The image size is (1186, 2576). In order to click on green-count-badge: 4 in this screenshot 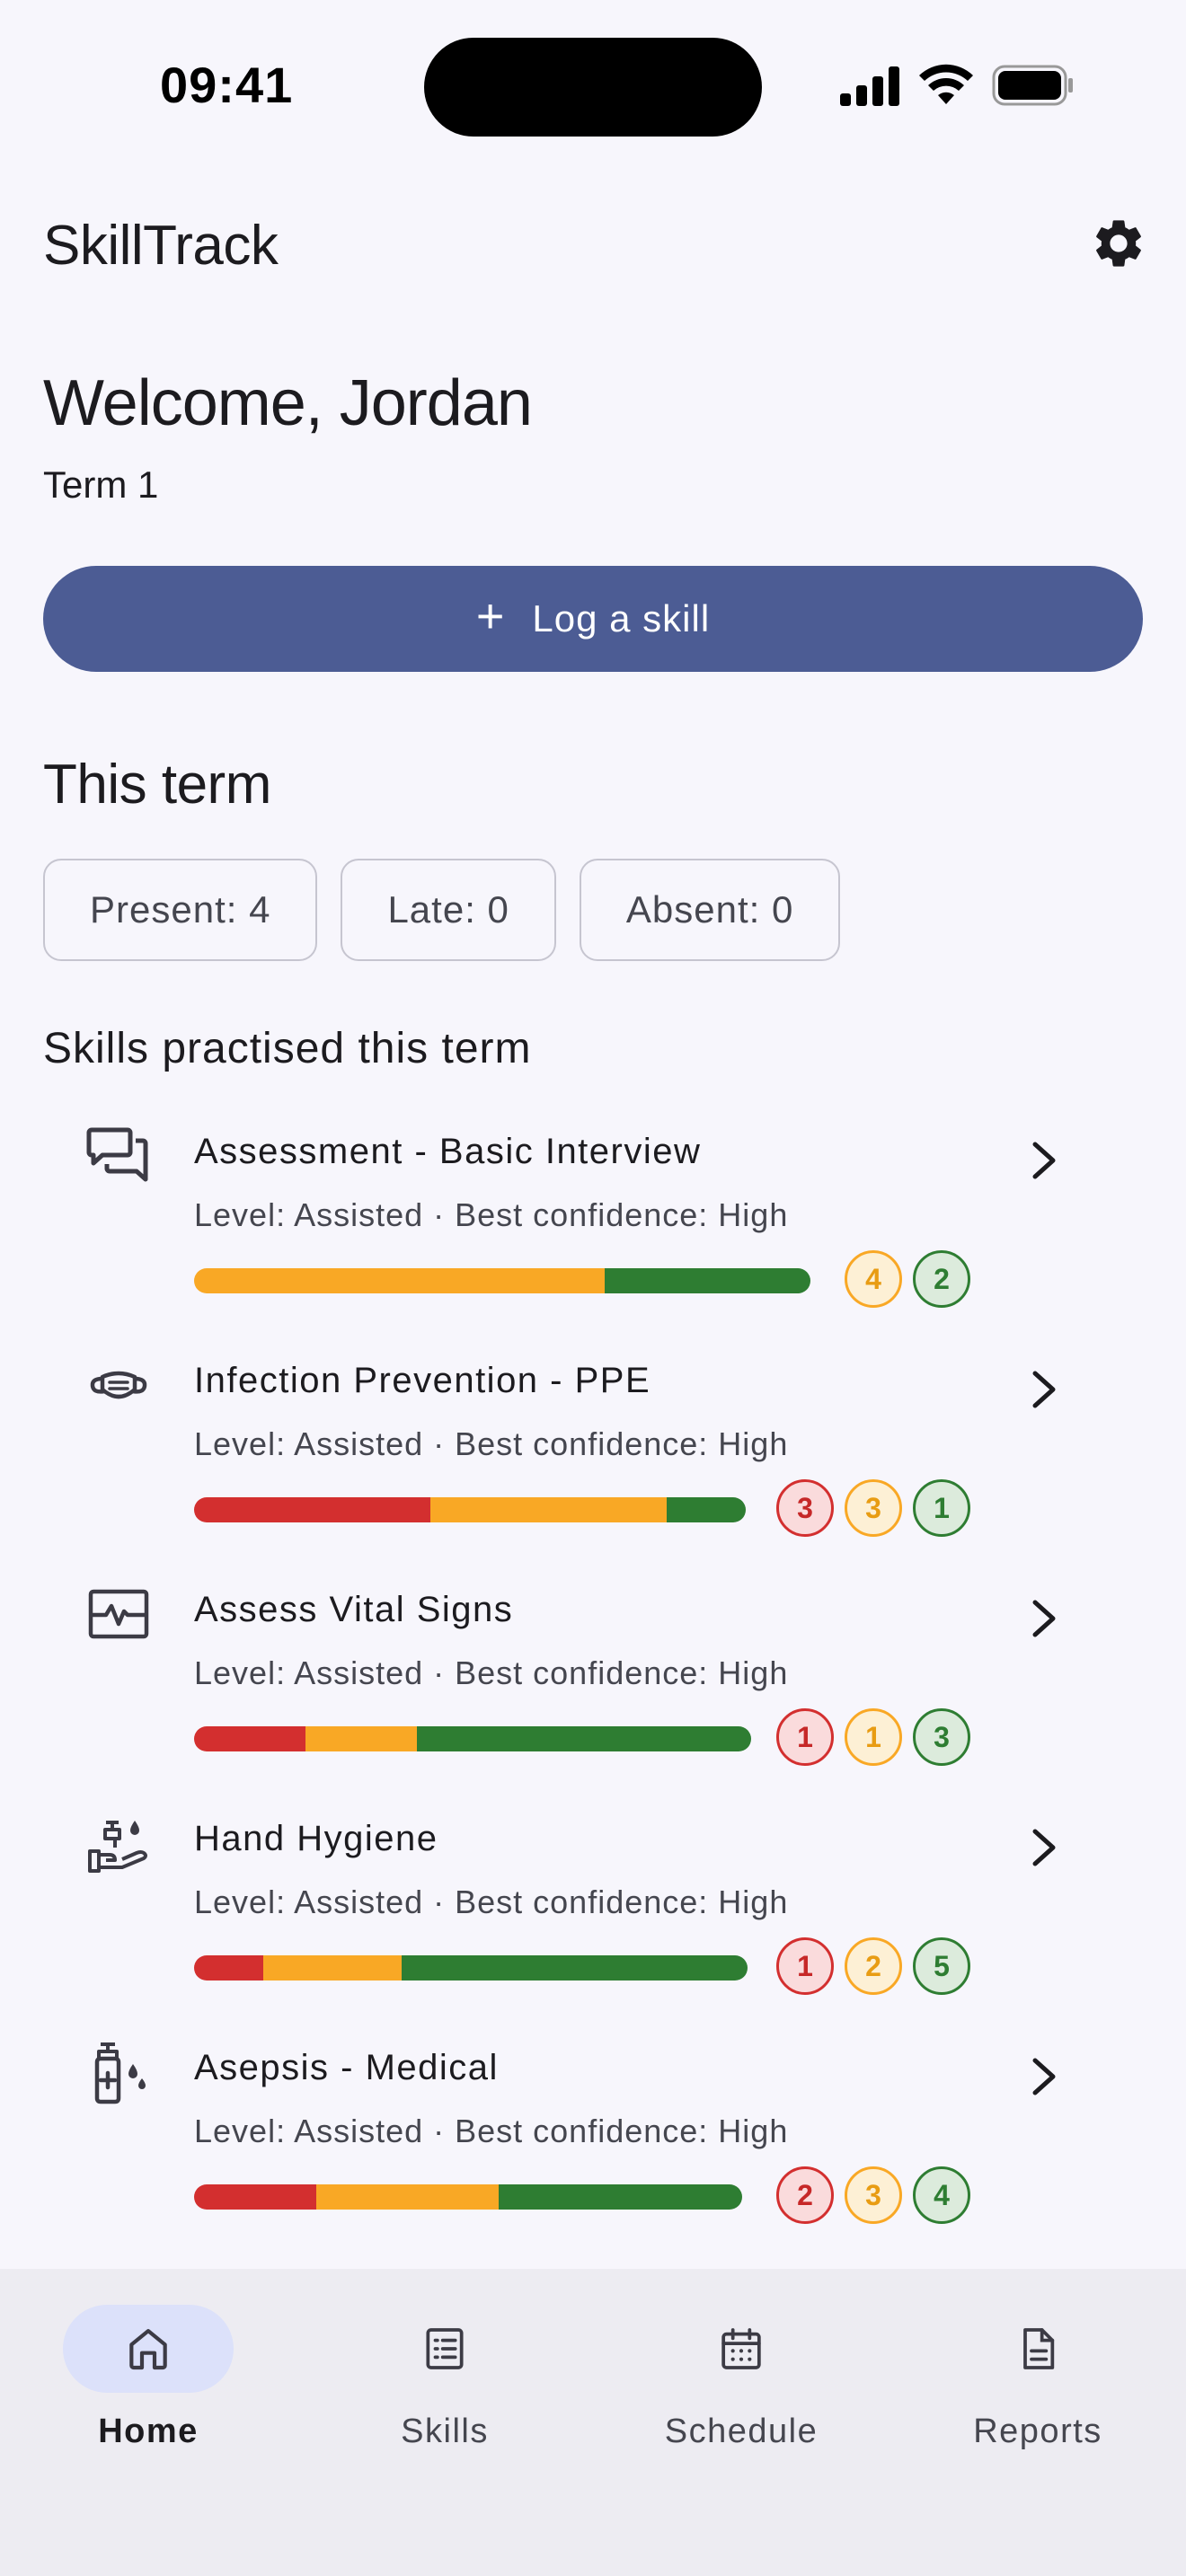, I will do `click(942, 2195)`.